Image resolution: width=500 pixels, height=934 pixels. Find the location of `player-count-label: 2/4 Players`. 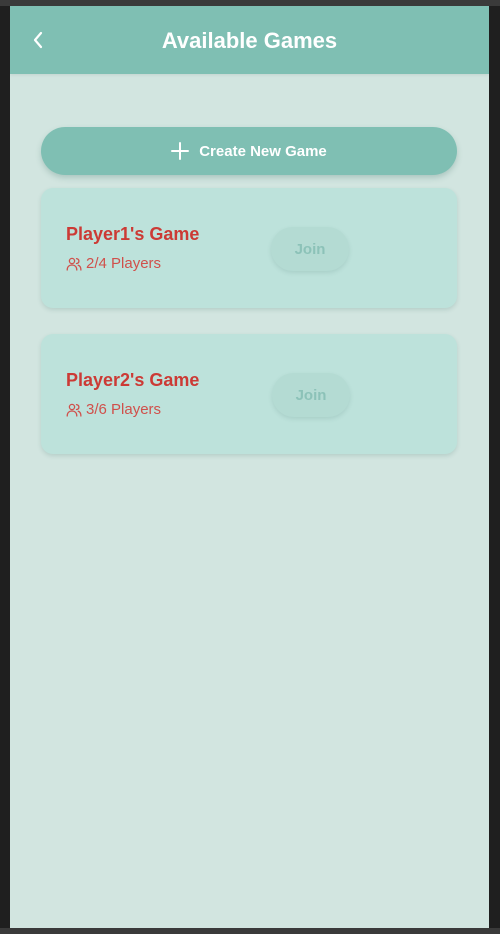

player-count-label: 2/4 Players is located at coordinates (124, 263).